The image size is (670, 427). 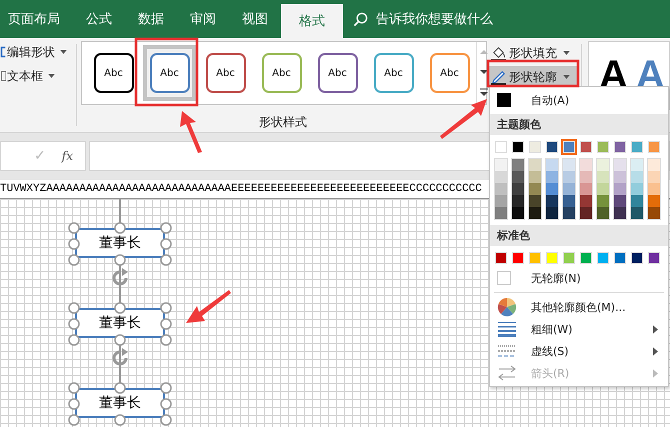 I want to click on style-swatch: Abc, so click(x=169, y=73).